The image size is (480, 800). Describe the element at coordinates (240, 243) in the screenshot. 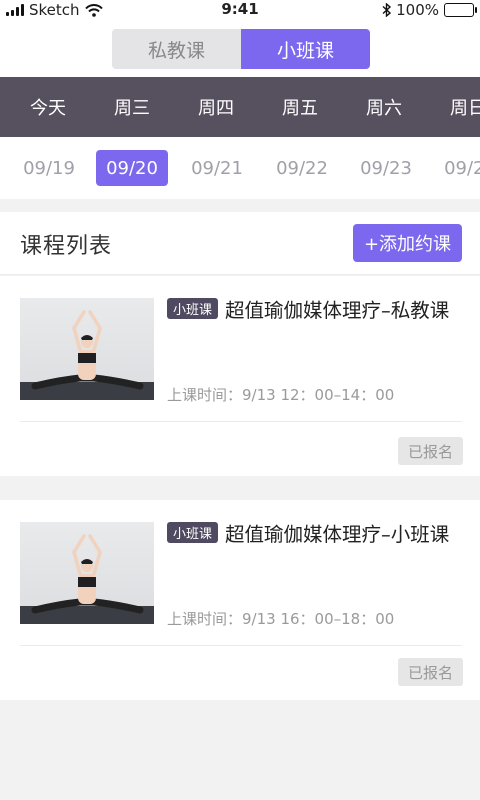

I see `course-list-header: 课程列表 +添加约课` at that location.